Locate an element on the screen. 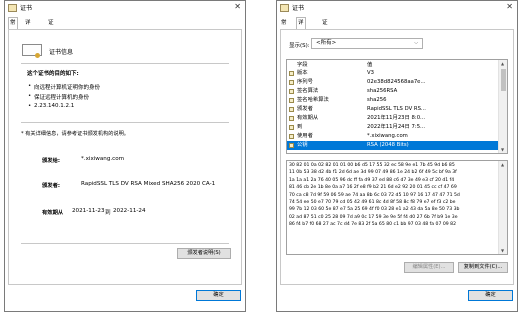 This screenshot has height=312, width=522. field-name: 颁发者 is located at coordinates (305, 109).